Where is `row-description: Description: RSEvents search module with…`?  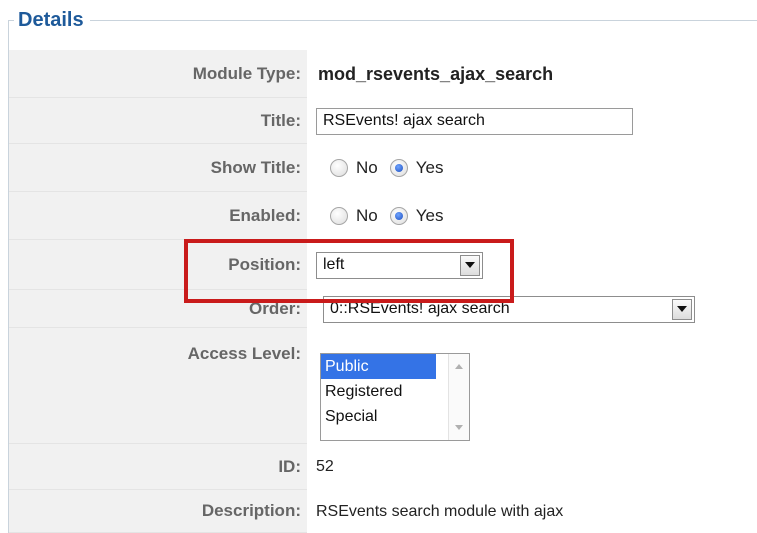
row-description: Description: RSEvents search module with… is located at coordinates (383, 511).